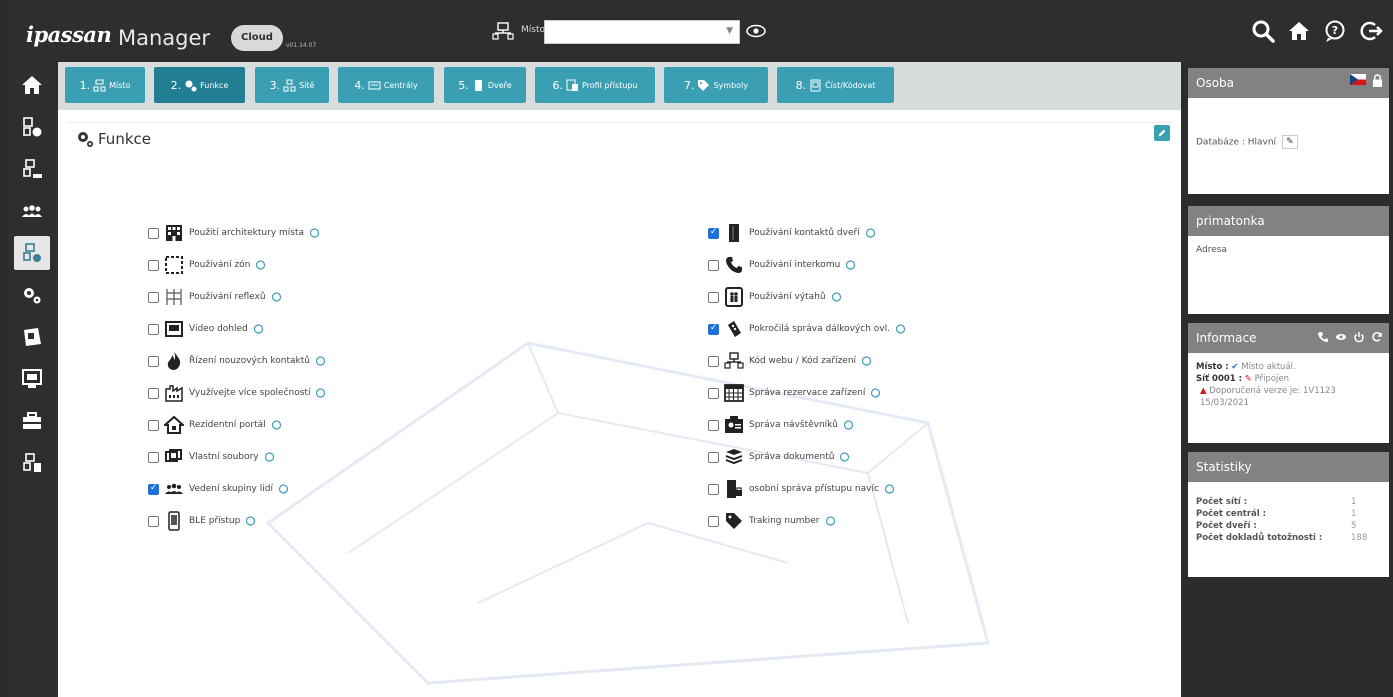 The width and height of the screenshot is (1393, 697). I want to click on stat-label: Počet dokladů totožnosti :, so click(1259, 538).